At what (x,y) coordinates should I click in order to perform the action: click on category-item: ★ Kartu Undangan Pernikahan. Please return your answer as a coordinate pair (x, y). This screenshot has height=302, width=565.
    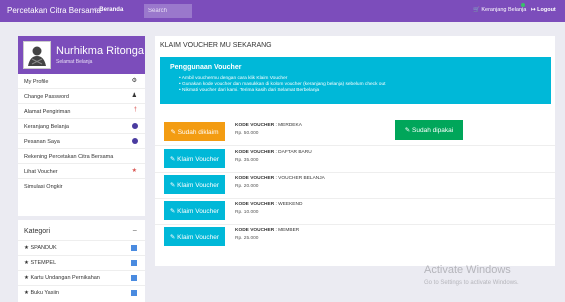
    Looking at the image, I should click on (81, 277).